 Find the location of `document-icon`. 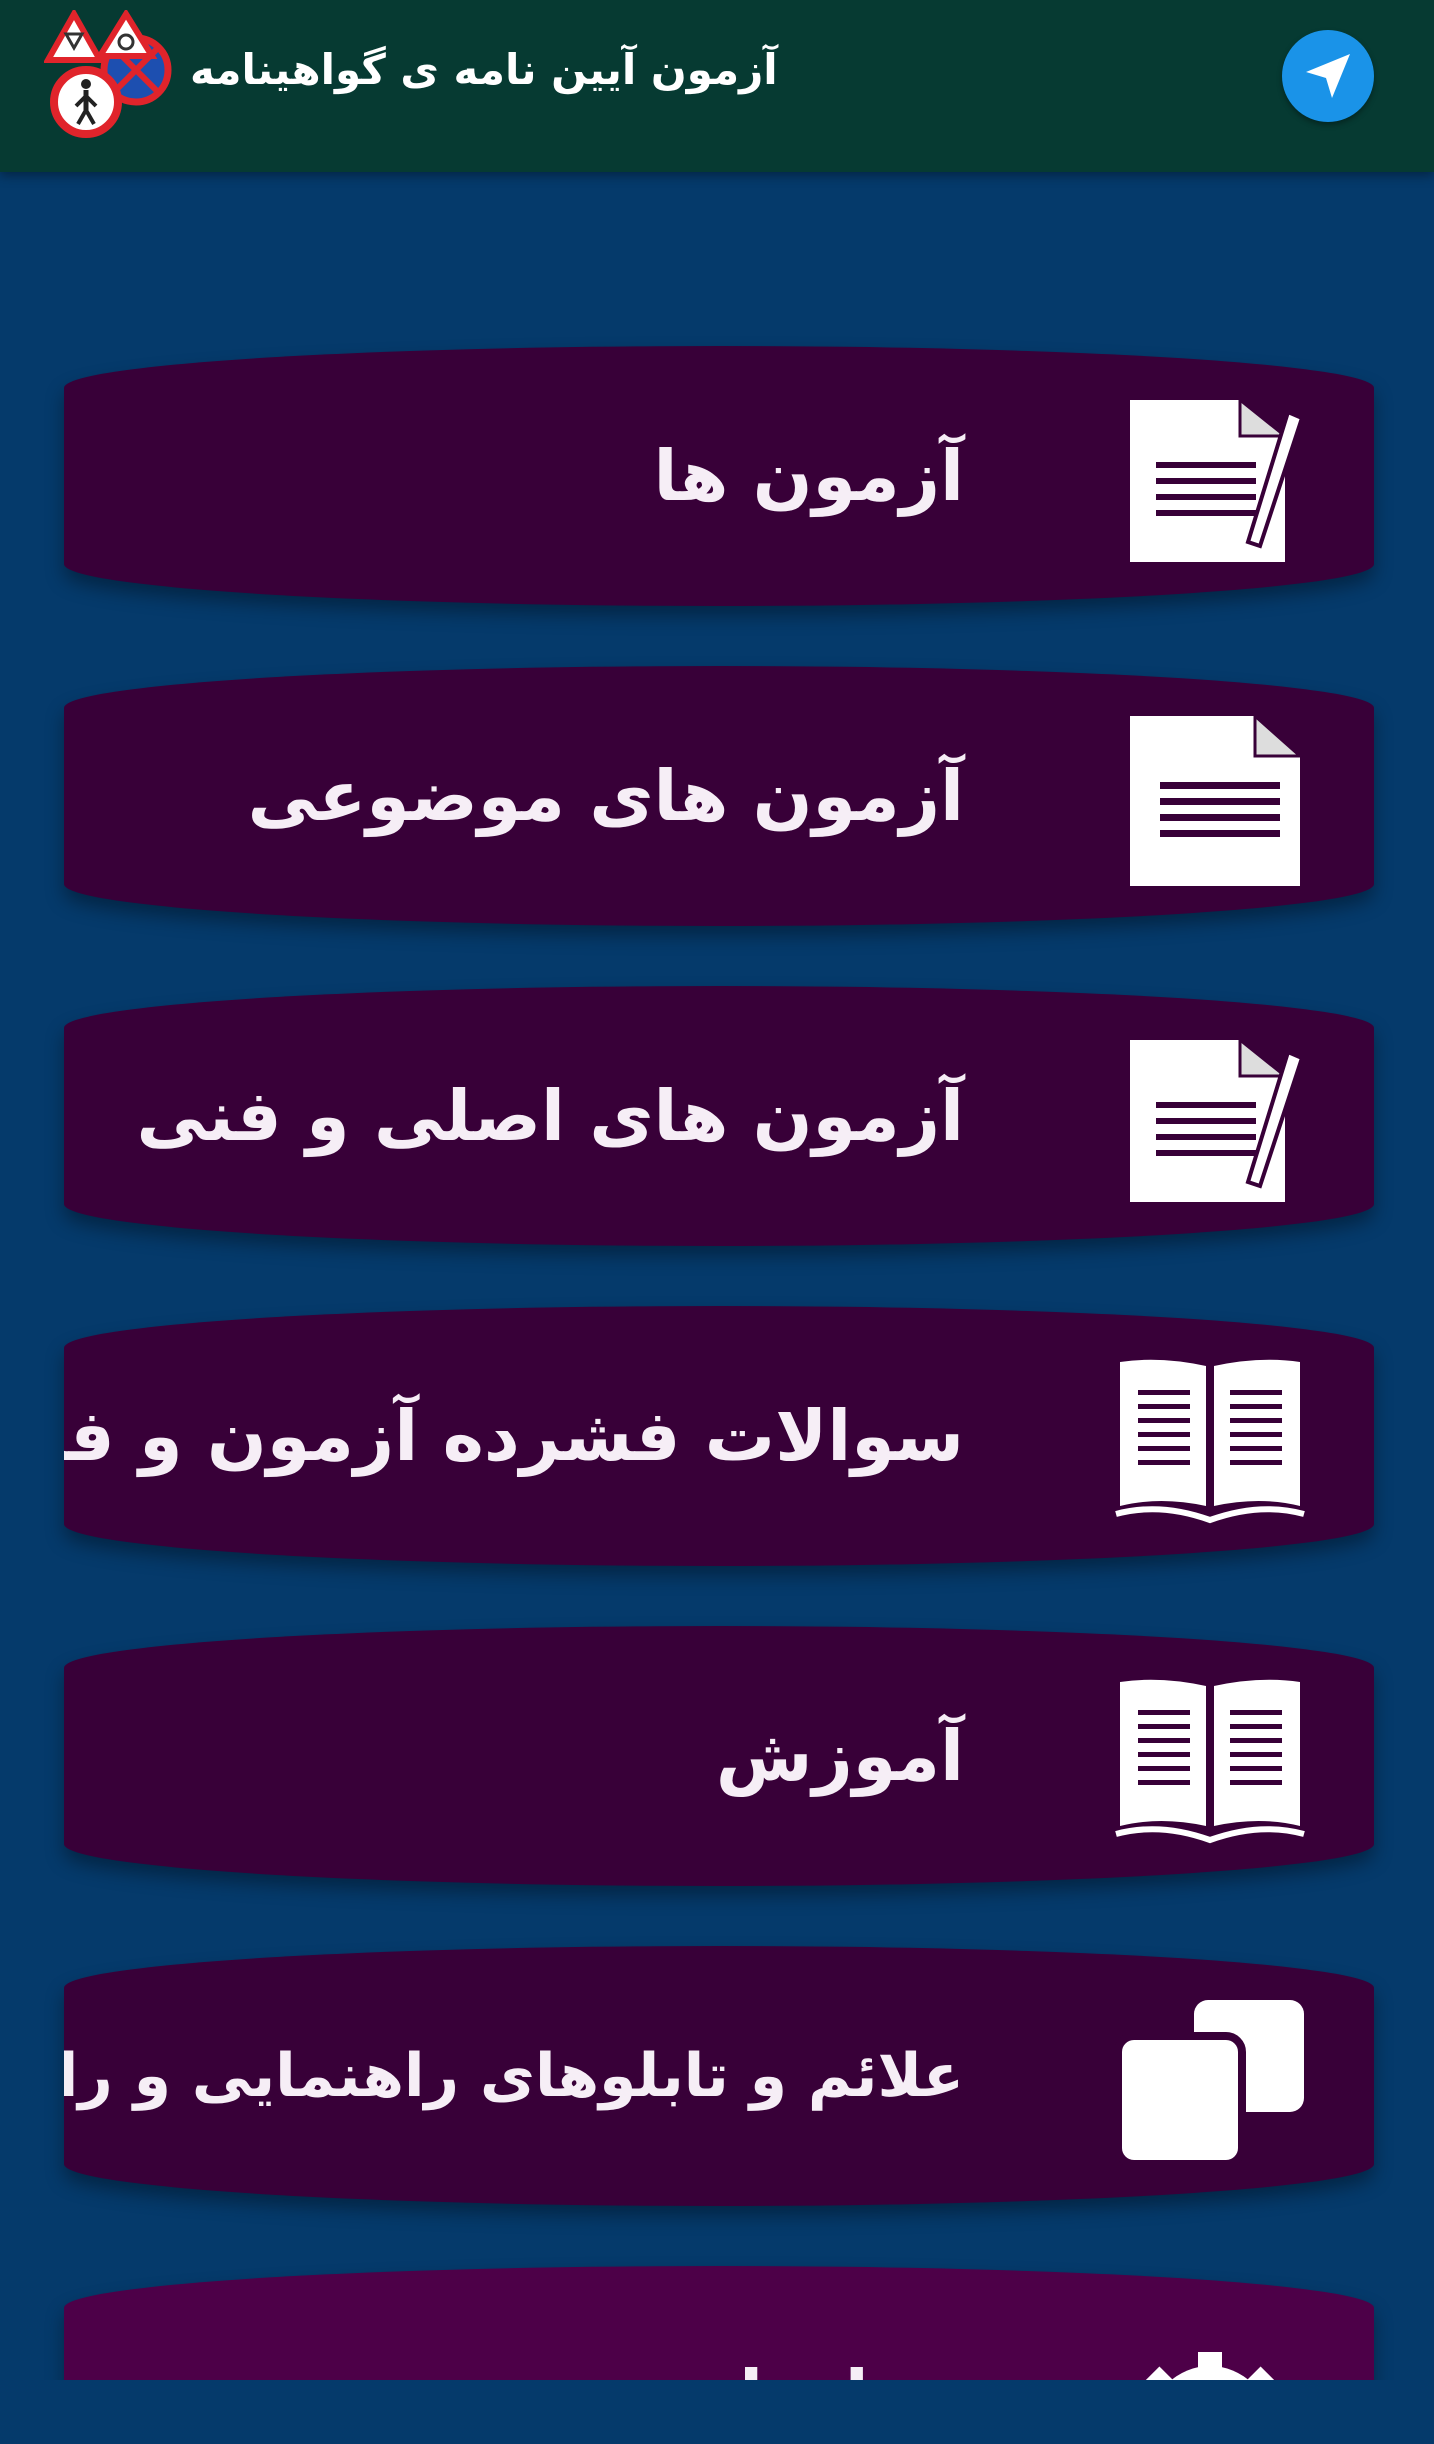

document-icon is located at coordinates (1217, 801).